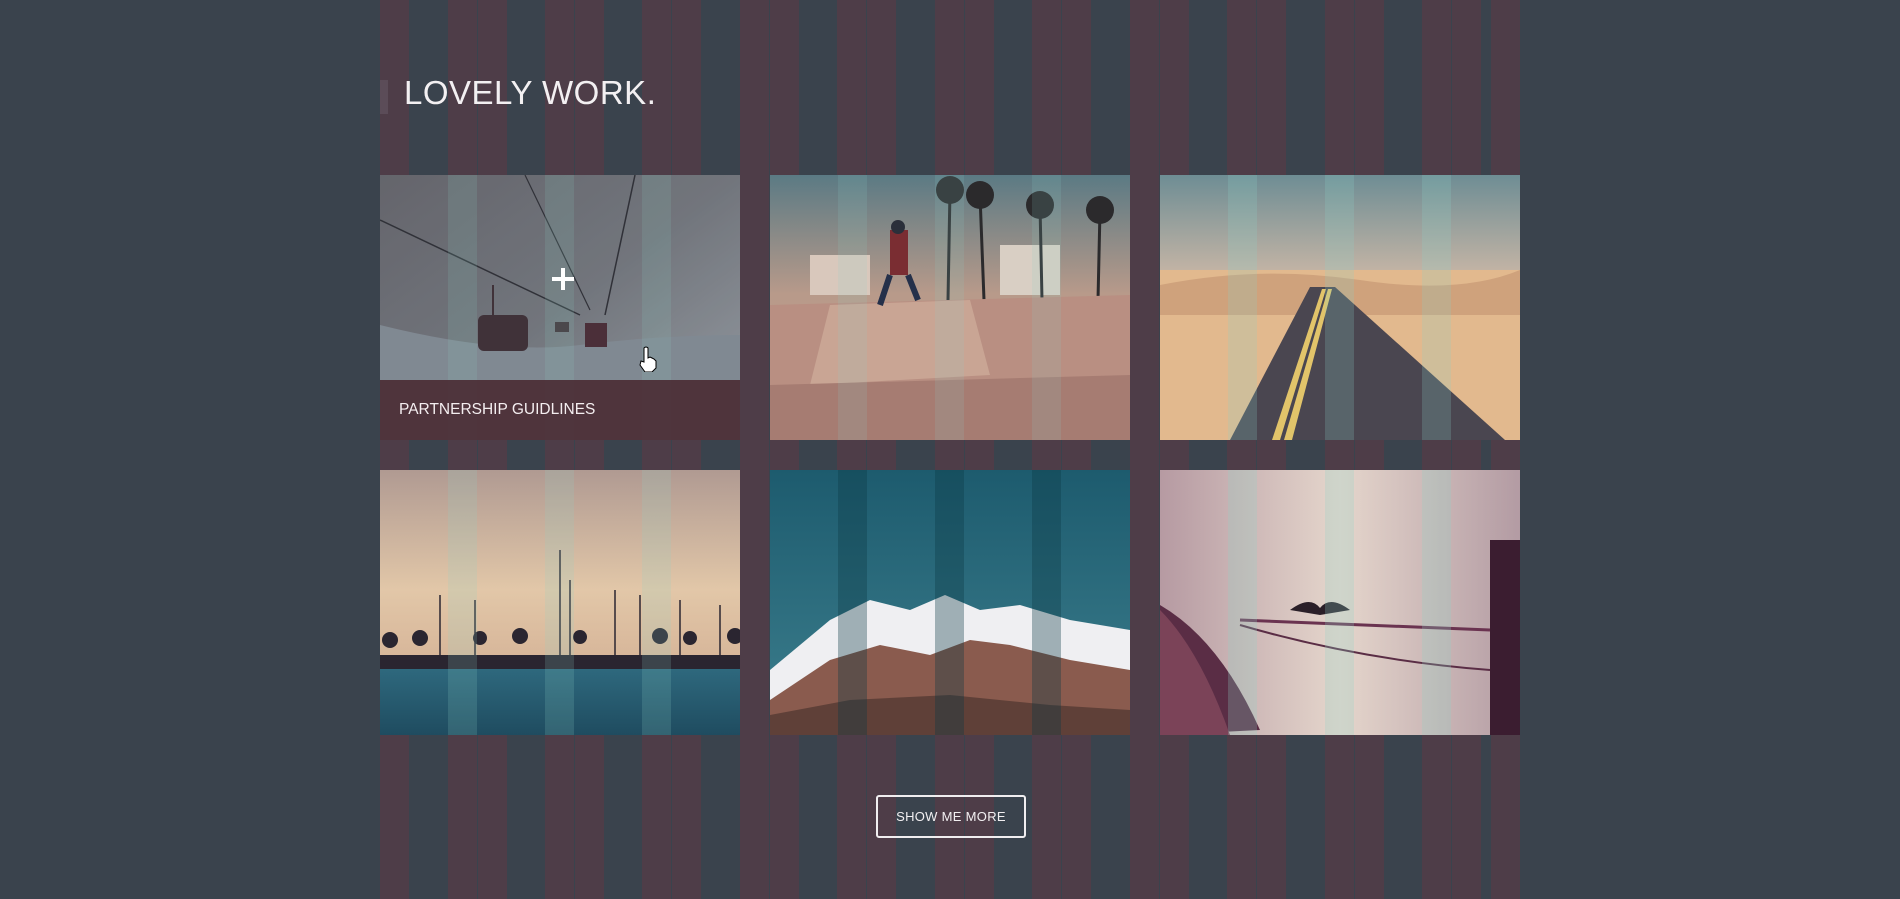 The image size is (1900, 899). I want to click on title-accent-bar, so click(384, 97).